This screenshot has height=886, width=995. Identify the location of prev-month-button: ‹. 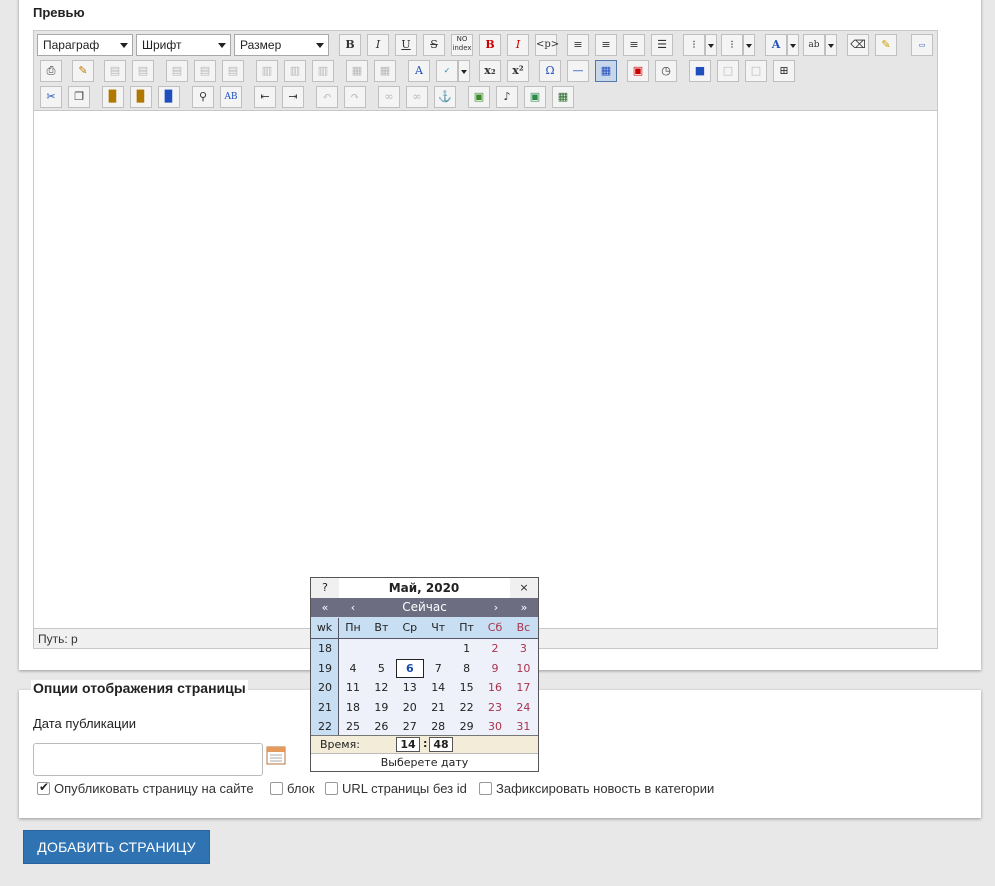
(353, 607).